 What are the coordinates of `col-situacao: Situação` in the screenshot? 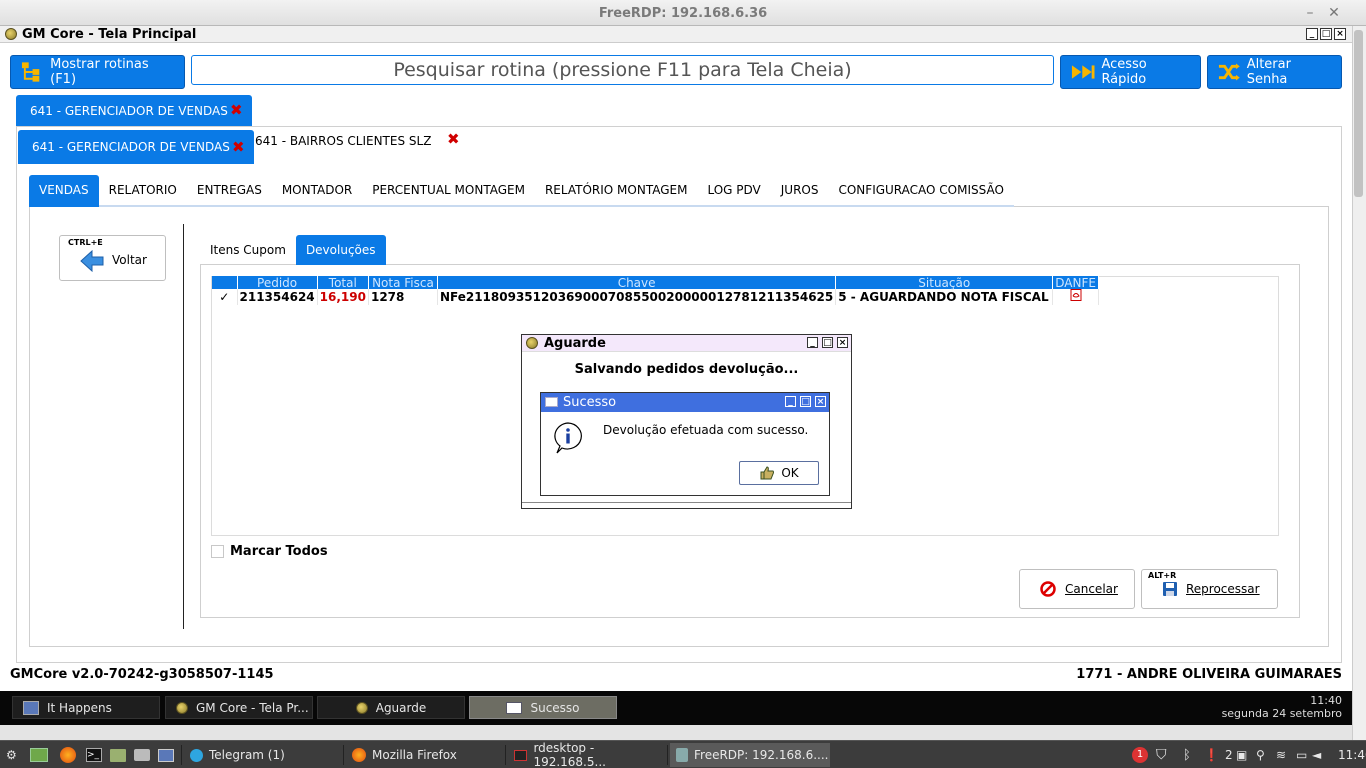 It's located at (944, 282).